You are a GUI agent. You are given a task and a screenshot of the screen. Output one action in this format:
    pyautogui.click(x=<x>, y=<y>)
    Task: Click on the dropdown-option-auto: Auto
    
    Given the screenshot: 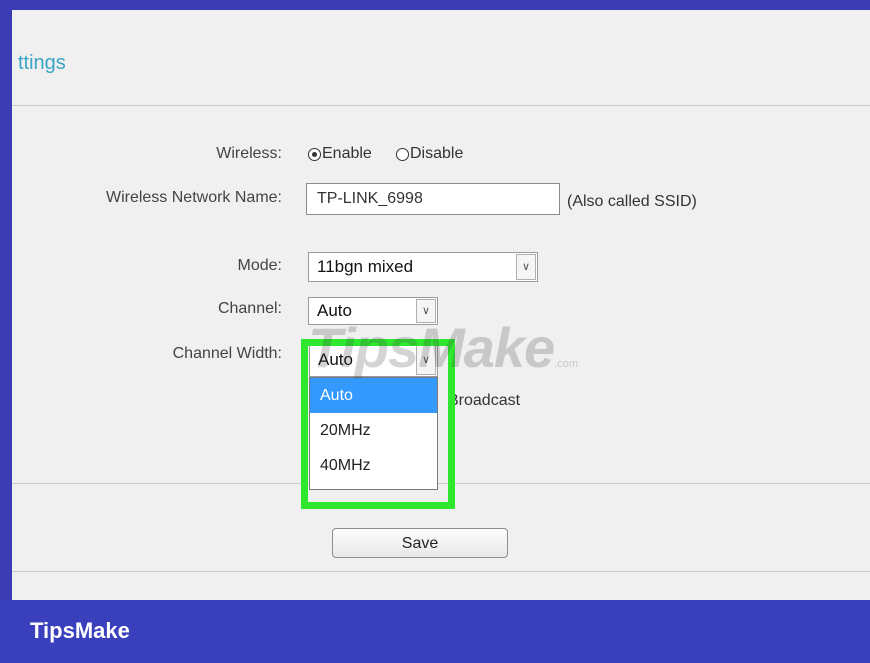 What is the action you would take?
    pyautogui.click(x=373, y=395)
    